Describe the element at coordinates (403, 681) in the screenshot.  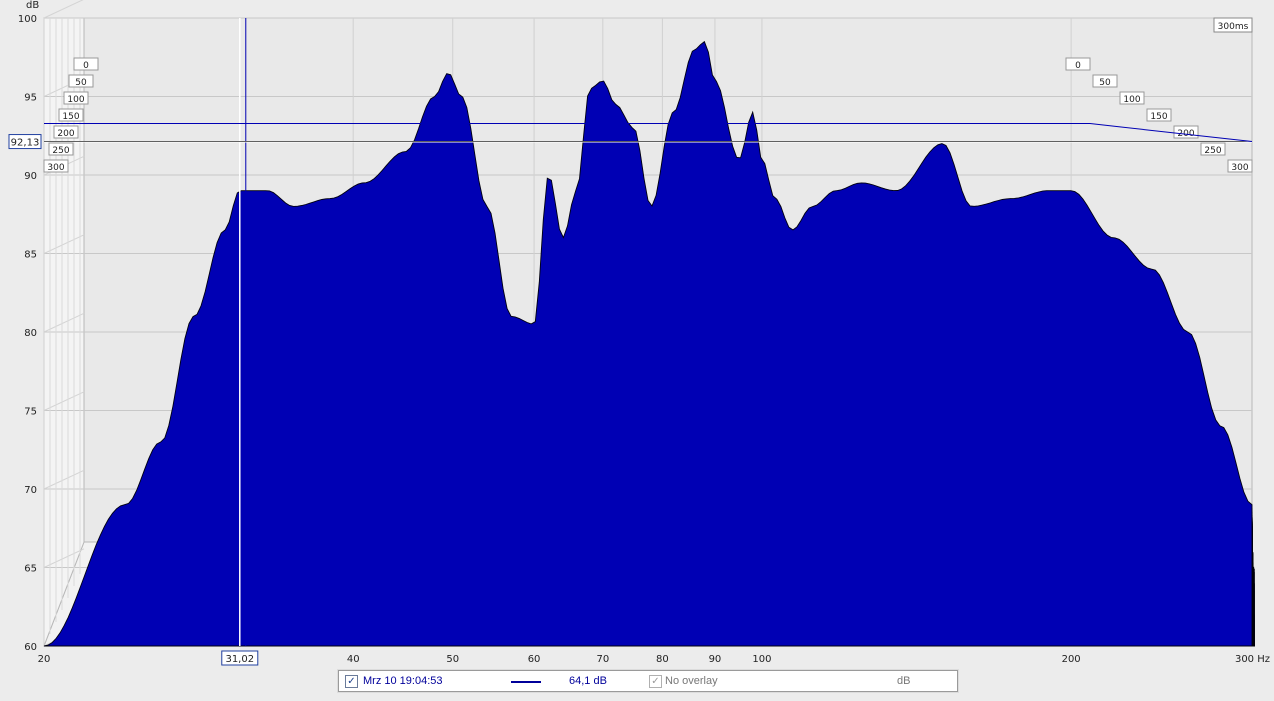
I see `series-label: Mrz 10 19:04:53` at that location.